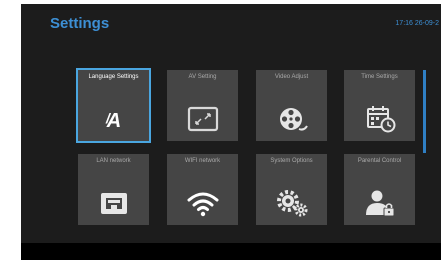  I want to click on tile-label: WIFI network, so click(202, 161).